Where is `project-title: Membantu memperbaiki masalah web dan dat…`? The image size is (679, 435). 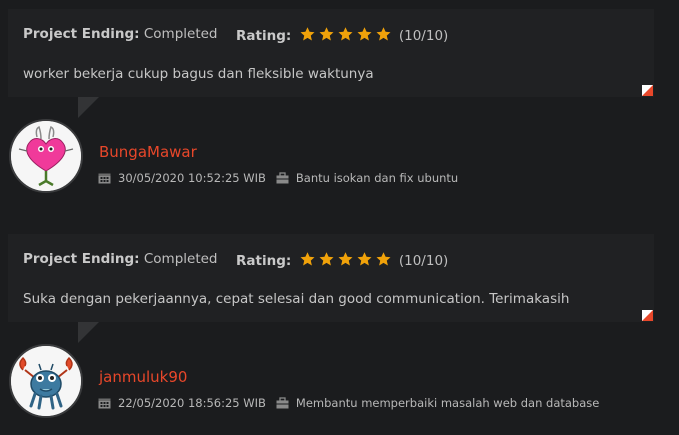 project-title: Membantu memperbaiki masalah web dan dat… is located at coordinates (447, 403).